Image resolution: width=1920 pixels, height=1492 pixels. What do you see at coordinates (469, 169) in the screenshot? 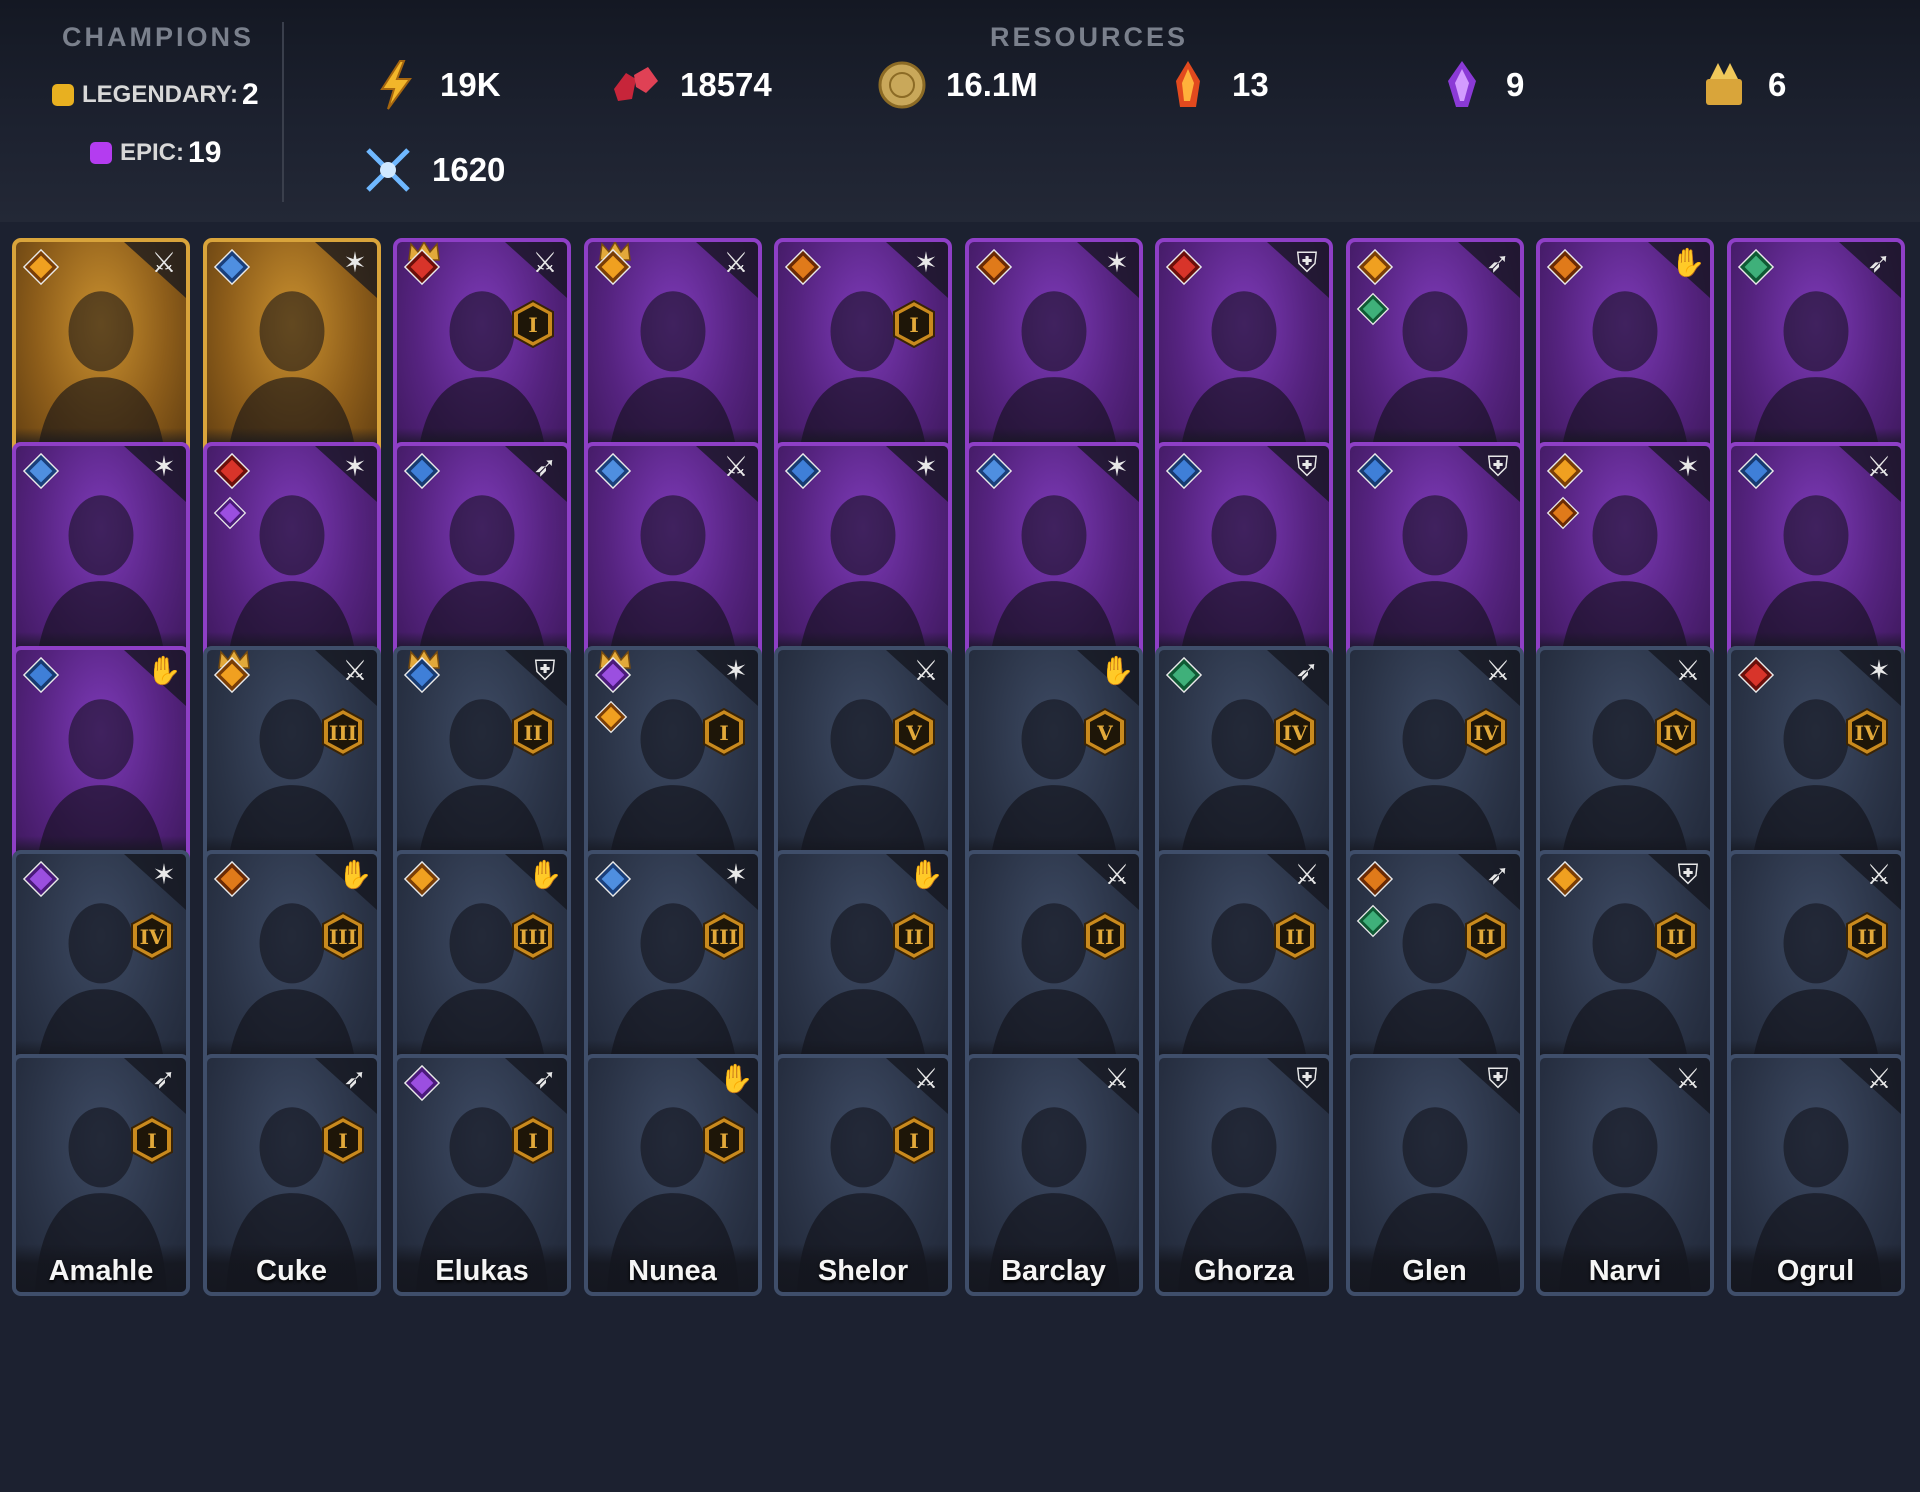
I see `arena-value: 1620` at bounding box center [469, 169].